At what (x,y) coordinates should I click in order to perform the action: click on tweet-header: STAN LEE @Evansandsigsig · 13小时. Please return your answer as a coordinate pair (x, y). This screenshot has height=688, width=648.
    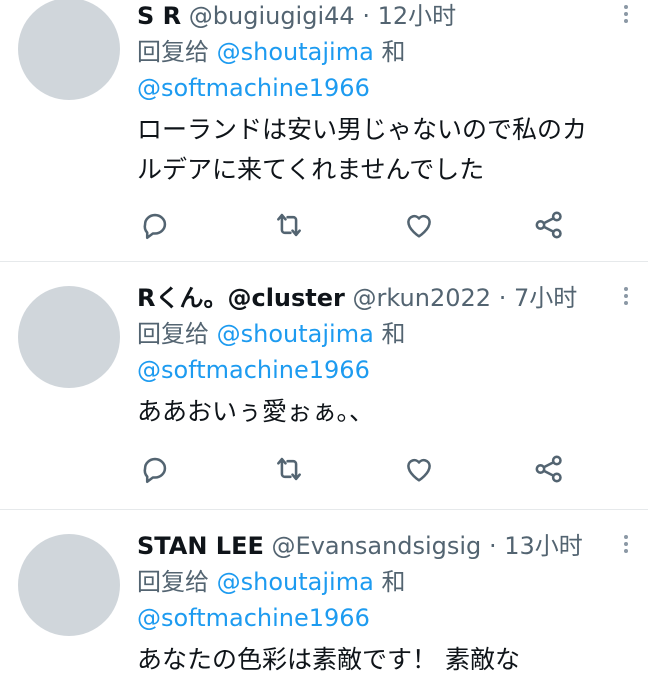
    Looking at the image, I should click on (387, 546).